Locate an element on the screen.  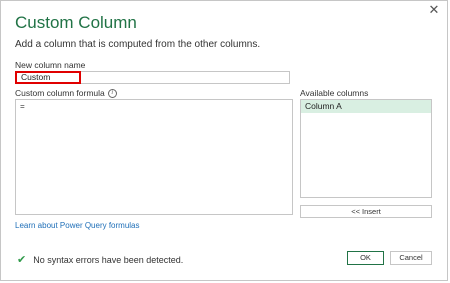
check-icon: ✔ is located at coordinates (22, 260).